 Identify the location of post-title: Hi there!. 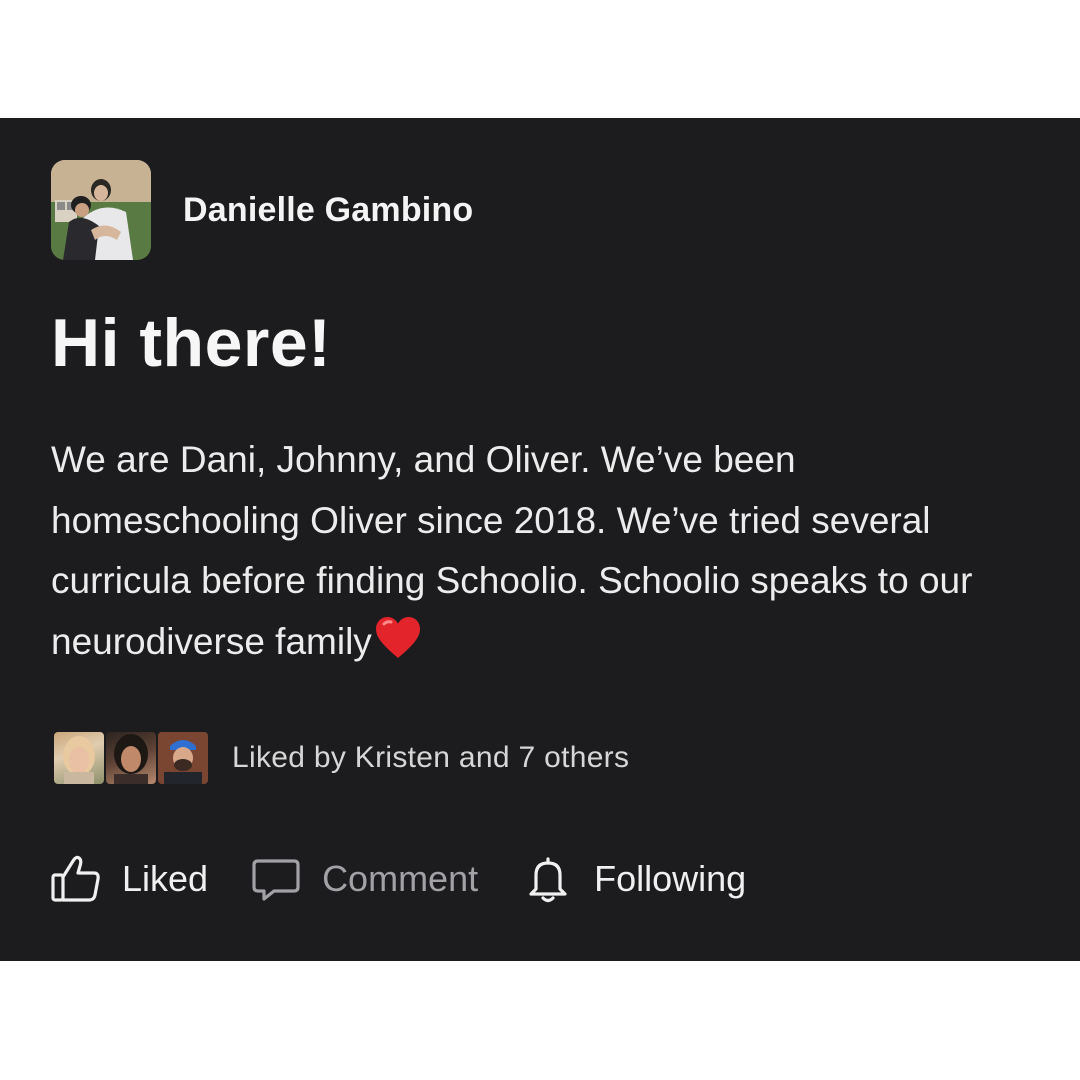
(191, 343).